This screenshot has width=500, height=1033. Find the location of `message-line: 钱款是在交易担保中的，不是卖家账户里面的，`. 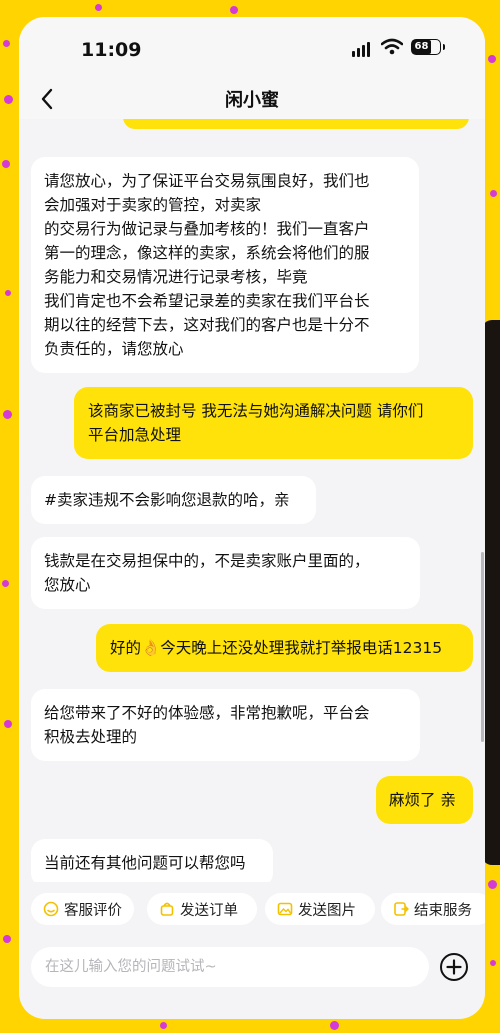

message-line: 钱款是在交易担保中的，不是卖家账户里面的， is located at coordinates (207, 561).